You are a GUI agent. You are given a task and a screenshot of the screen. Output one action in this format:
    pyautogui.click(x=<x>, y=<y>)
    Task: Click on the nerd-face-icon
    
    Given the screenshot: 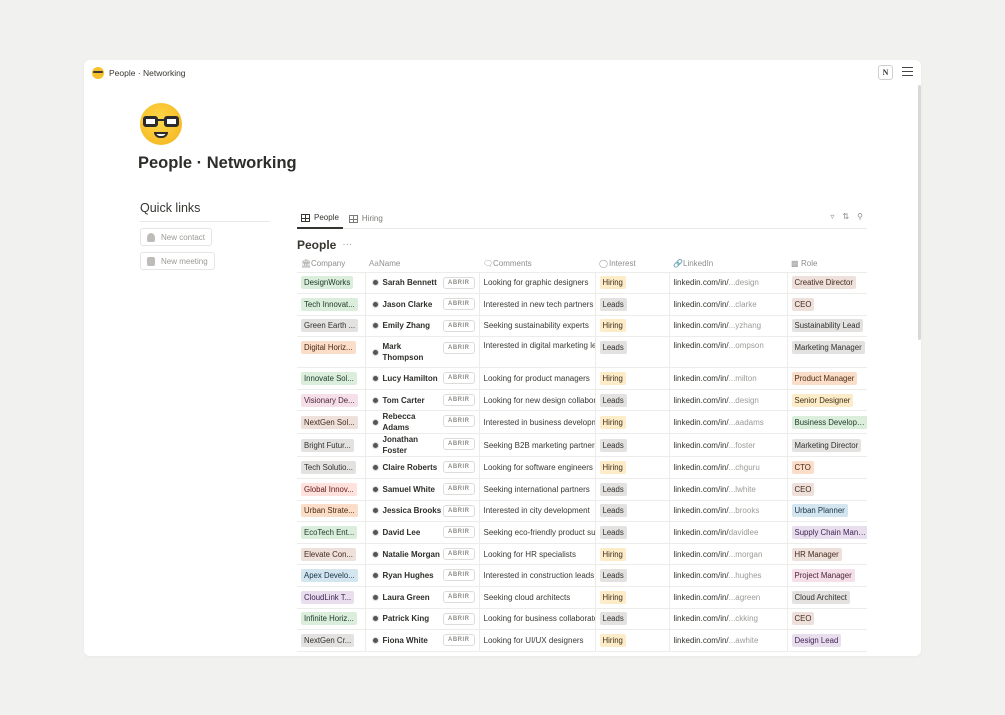 What is the action you would take?
    pyautogui.click(x=161, y=124)
    